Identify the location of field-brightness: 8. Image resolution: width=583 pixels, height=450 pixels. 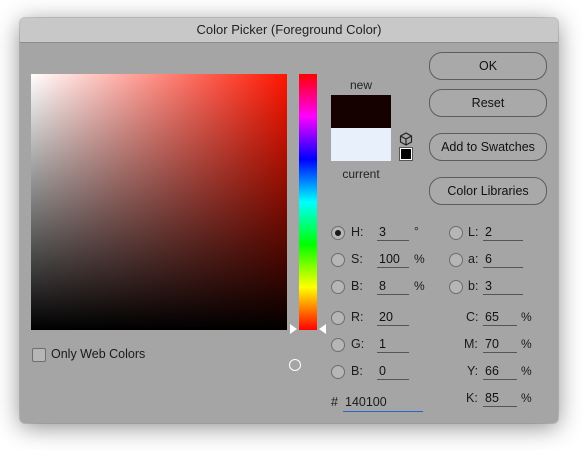
(393, 286).